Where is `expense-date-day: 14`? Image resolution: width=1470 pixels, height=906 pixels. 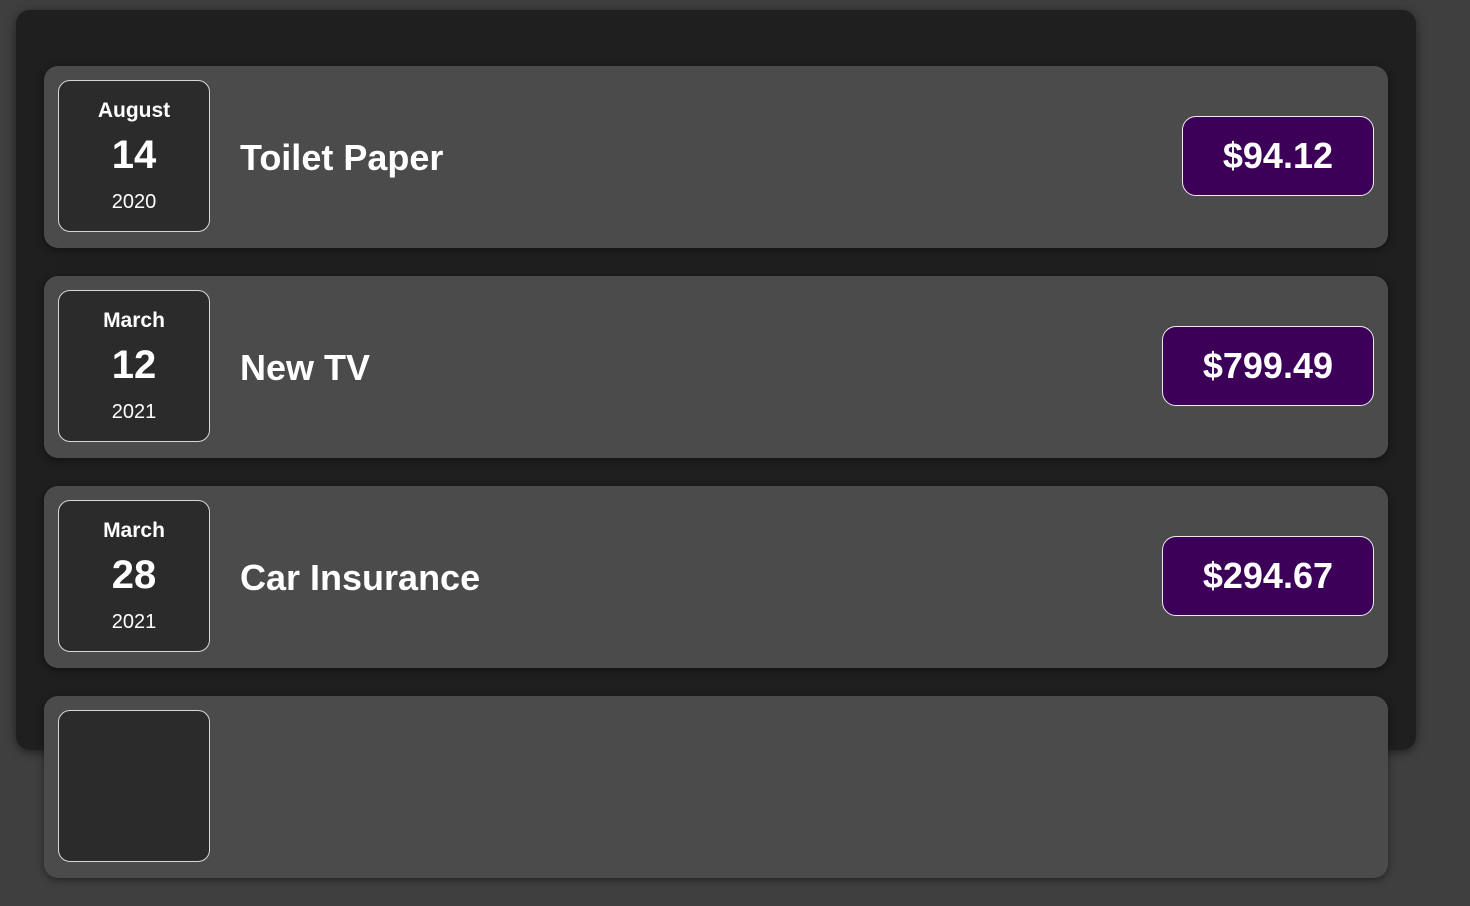
expense-date-day: 14 is located at coordinates (134, 155).